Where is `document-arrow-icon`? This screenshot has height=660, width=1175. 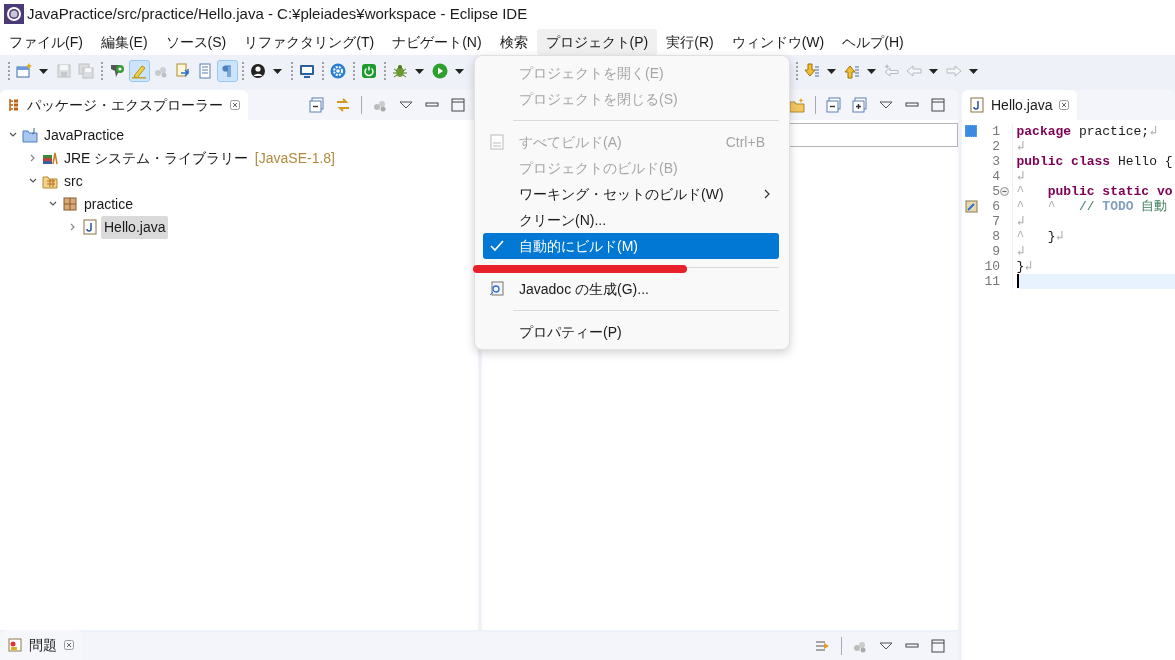
document-arrow-icon is located at coordinates (183, 71).